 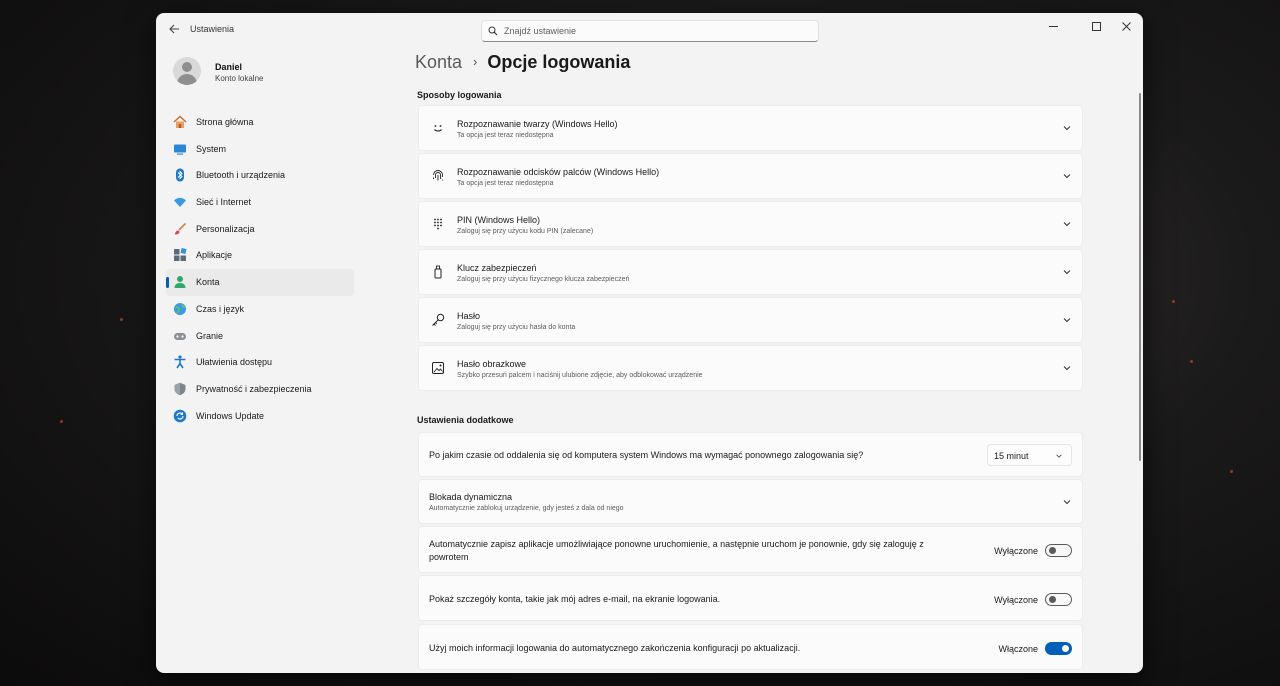 I want to click on maximize-icon, so click(x=1096, y=26).